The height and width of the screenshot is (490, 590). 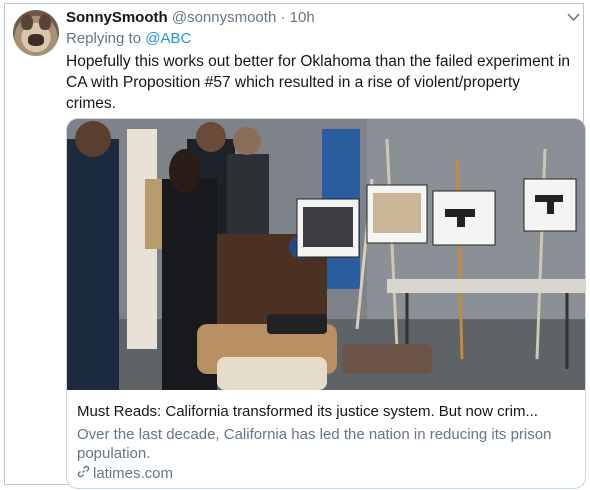 What do you see at coordinates (83, 473) in the screenshot?
I see `link-icon` at bounding box center [83, 473].